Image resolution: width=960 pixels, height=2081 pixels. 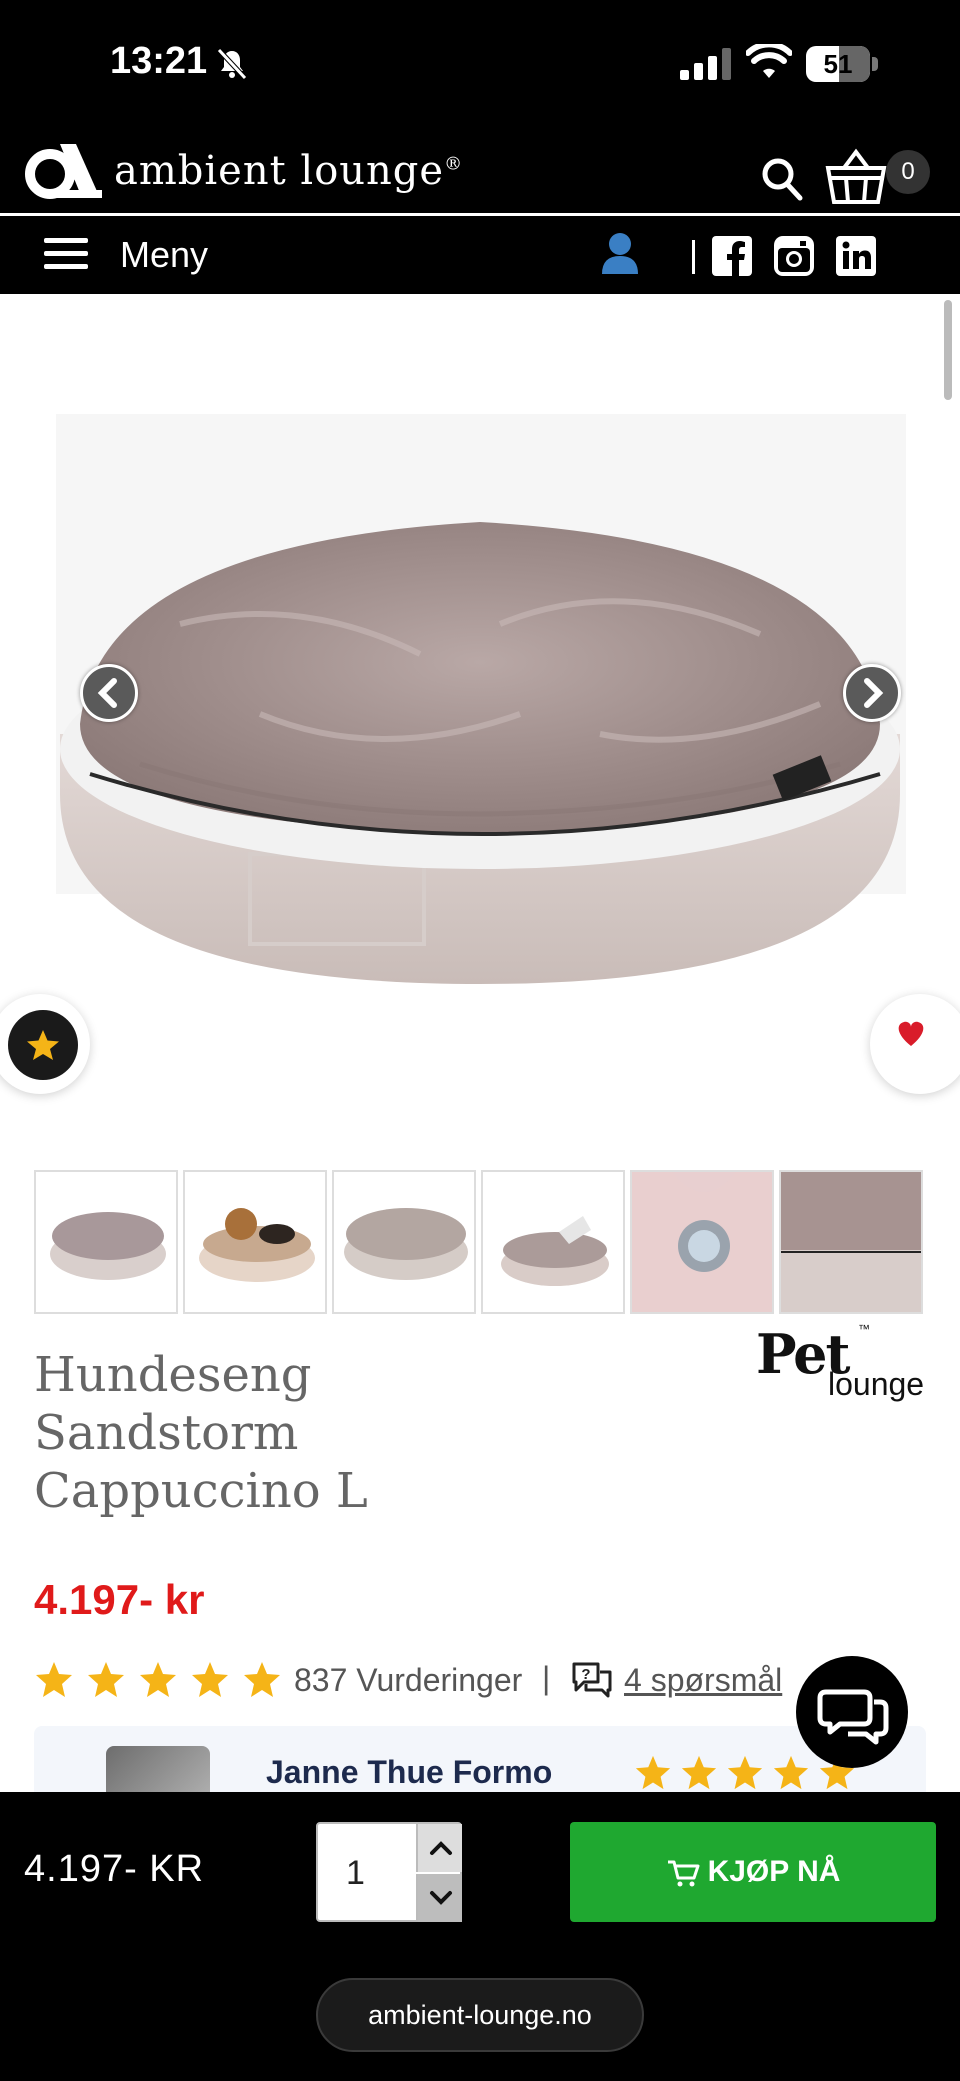 I want to click on questions-link: 4 spørsmål, so click(x=703, y=1680).